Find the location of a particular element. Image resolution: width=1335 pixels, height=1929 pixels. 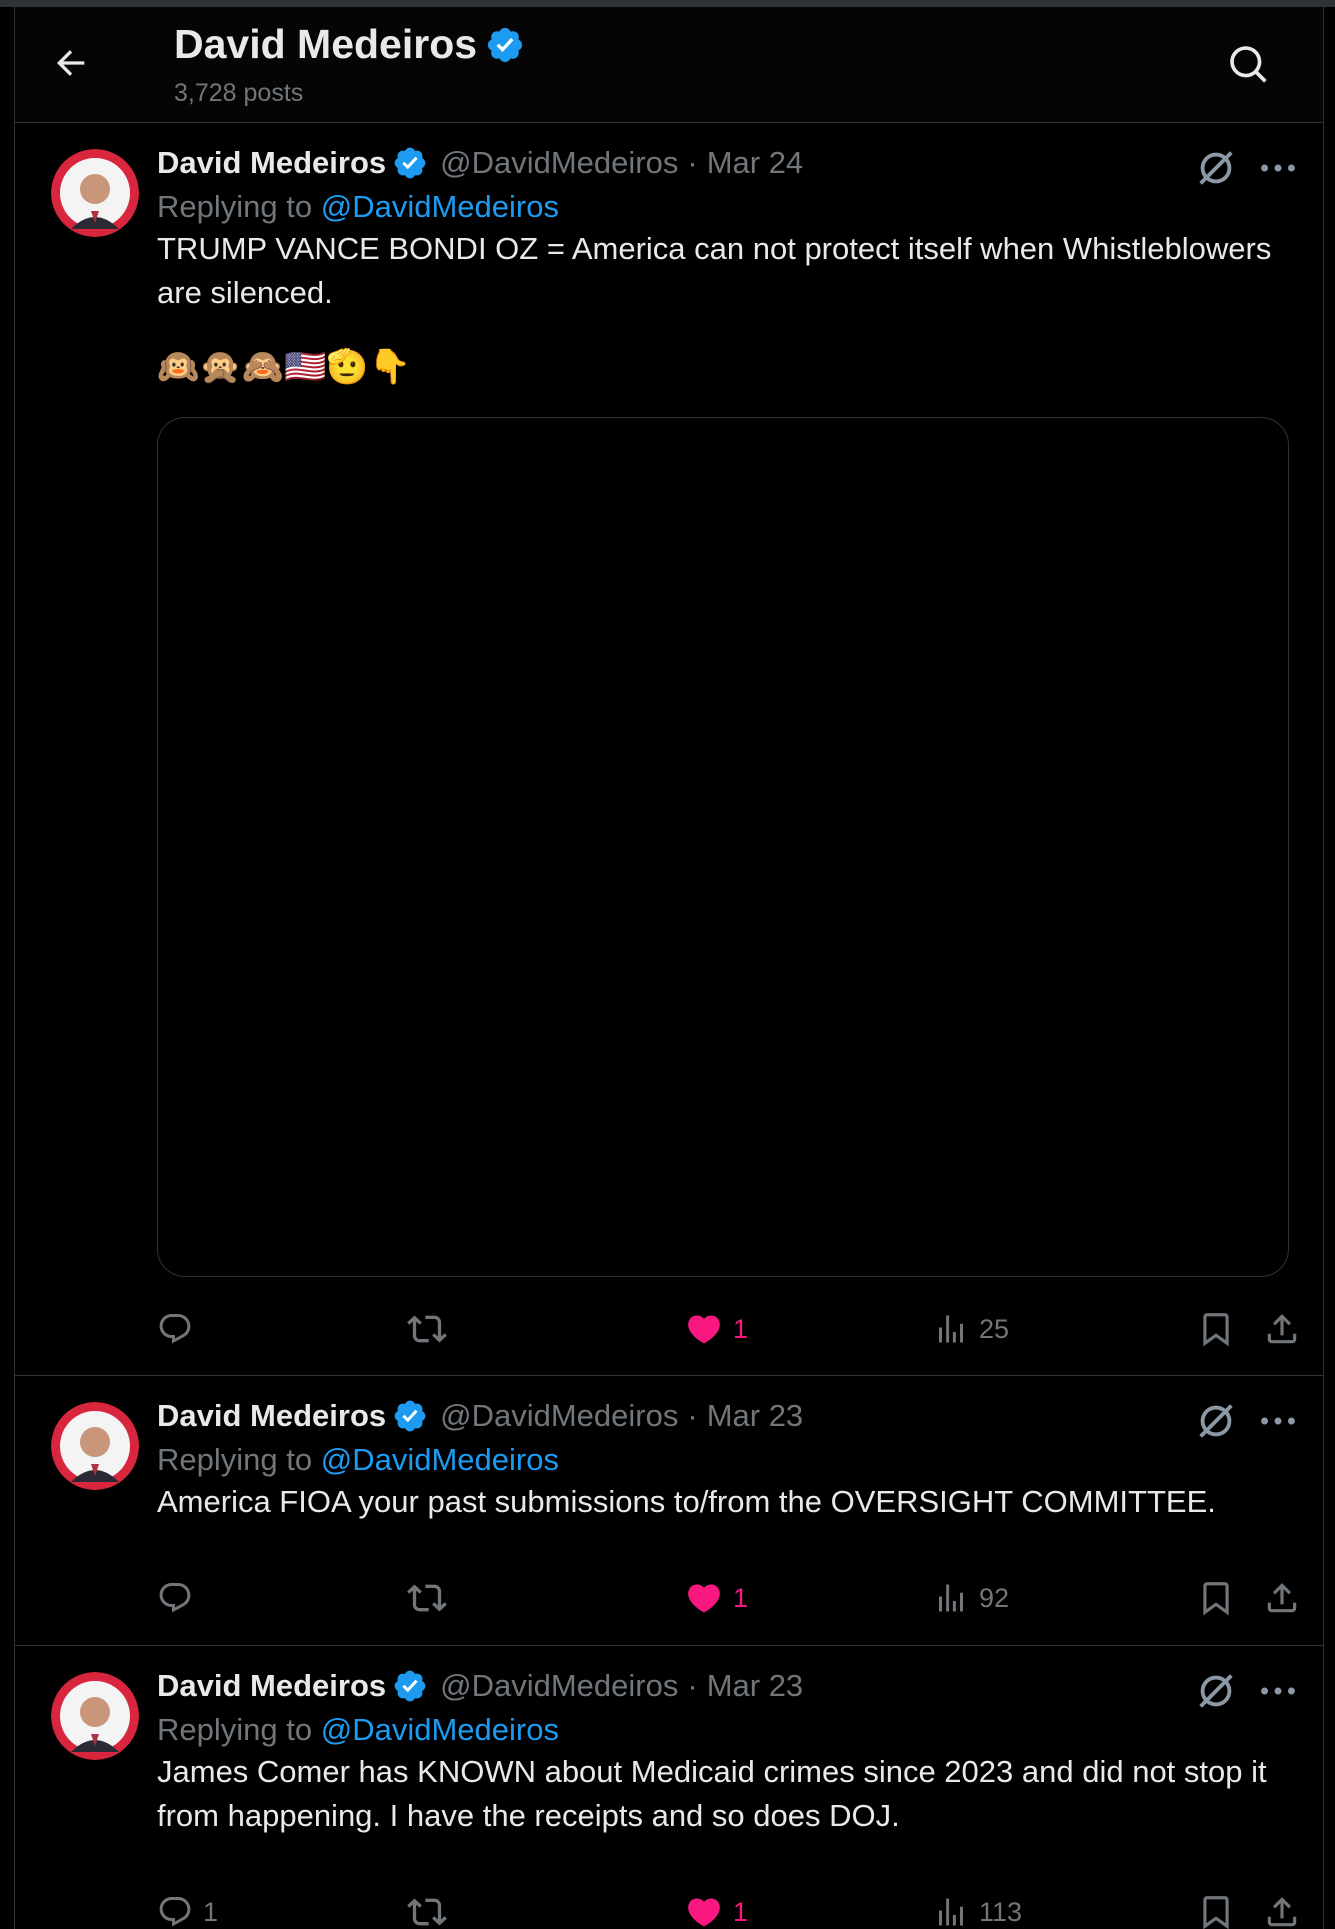

post-header: David Medeiros @DavidMedeiros · Mar 23 is located at coordinates (480, 1686).